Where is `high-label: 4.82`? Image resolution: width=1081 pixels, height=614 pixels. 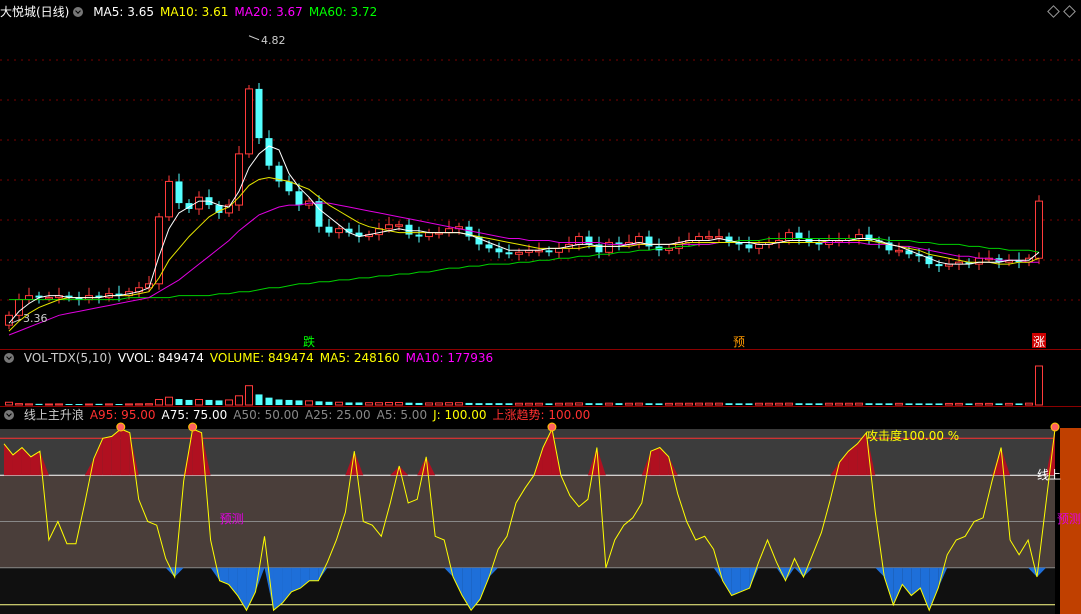
high-label: 4.82 is located at coordinates (273, 40).